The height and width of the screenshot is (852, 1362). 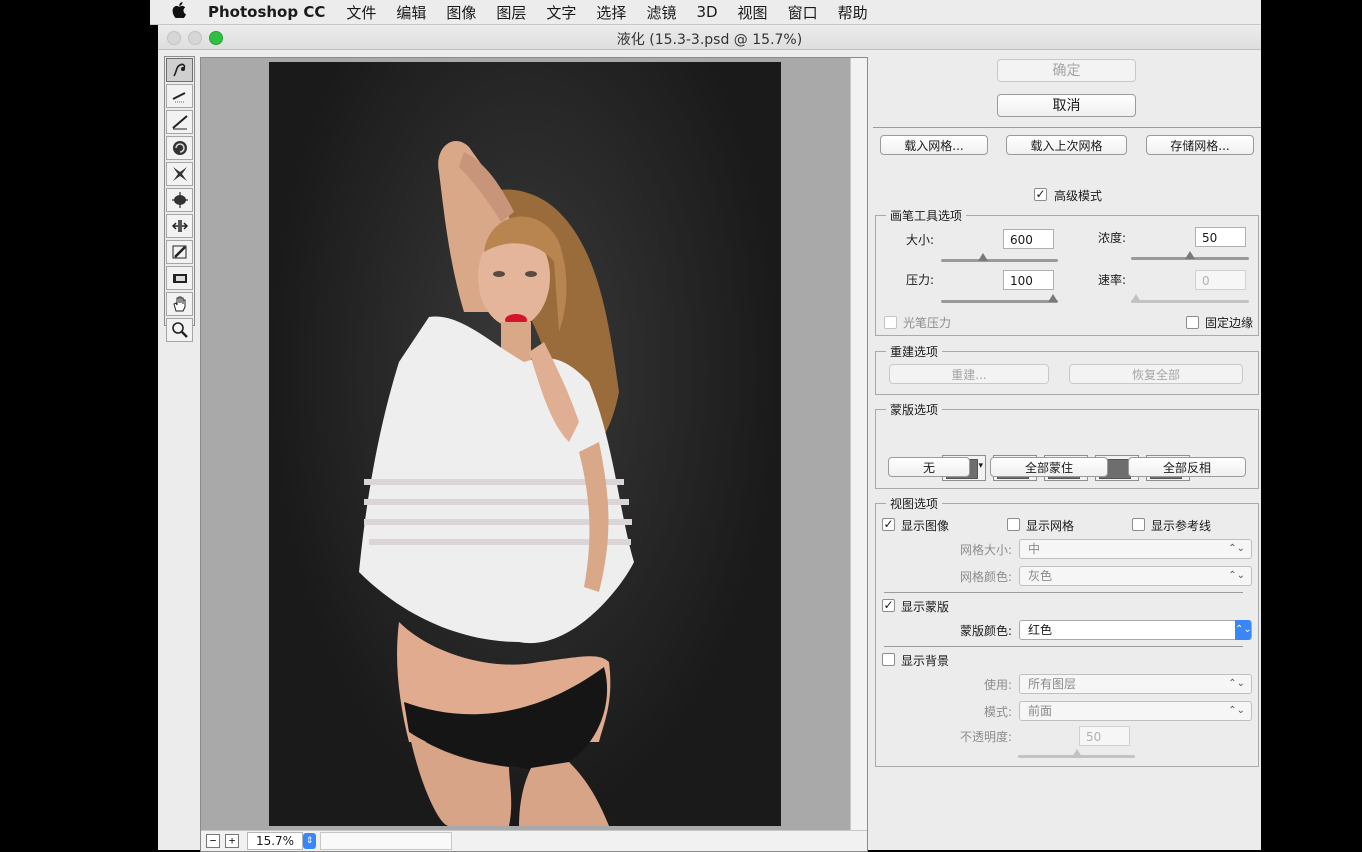 I want to click on mask-color-value: 红色, so click(x=1040, y=630).